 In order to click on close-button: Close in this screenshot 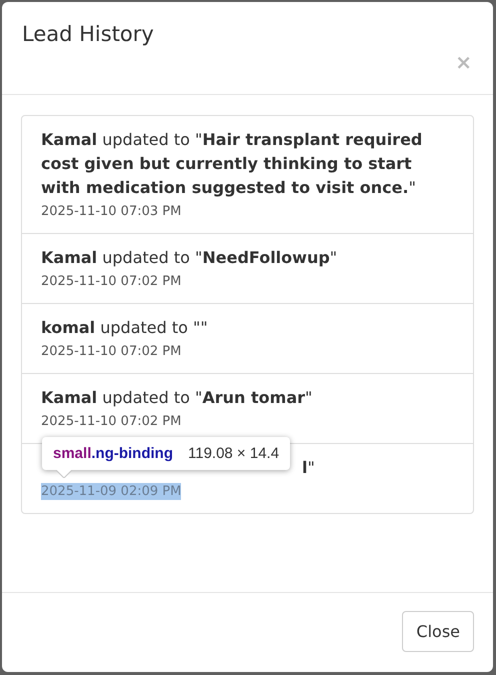, I will do `click(438, 631)`.